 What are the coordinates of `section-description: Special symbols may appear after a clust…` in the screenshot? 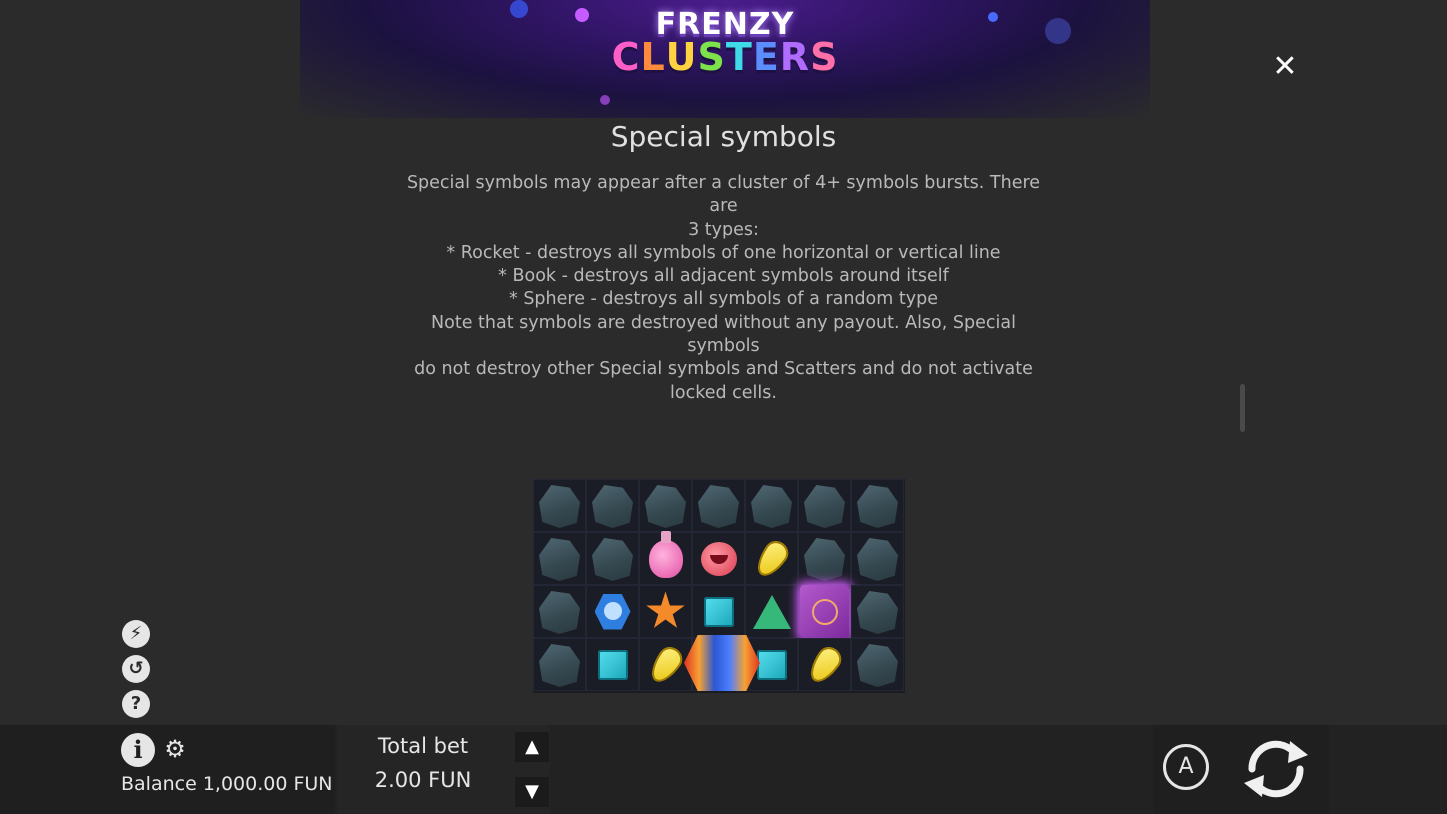 It's located at (723, 288).